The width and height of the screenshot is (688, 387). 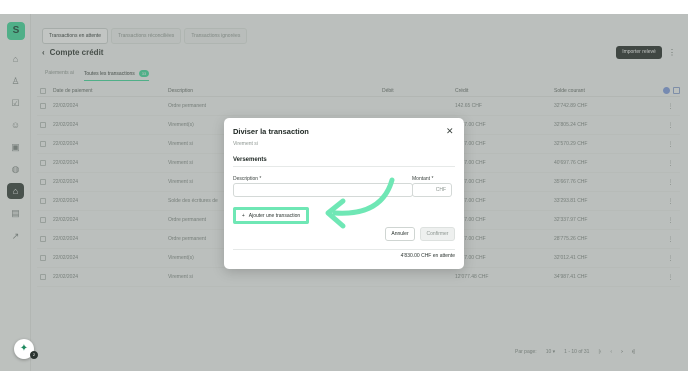 I want to click on dialog-title: Diviser la transaction, so click(x=271, y=131).